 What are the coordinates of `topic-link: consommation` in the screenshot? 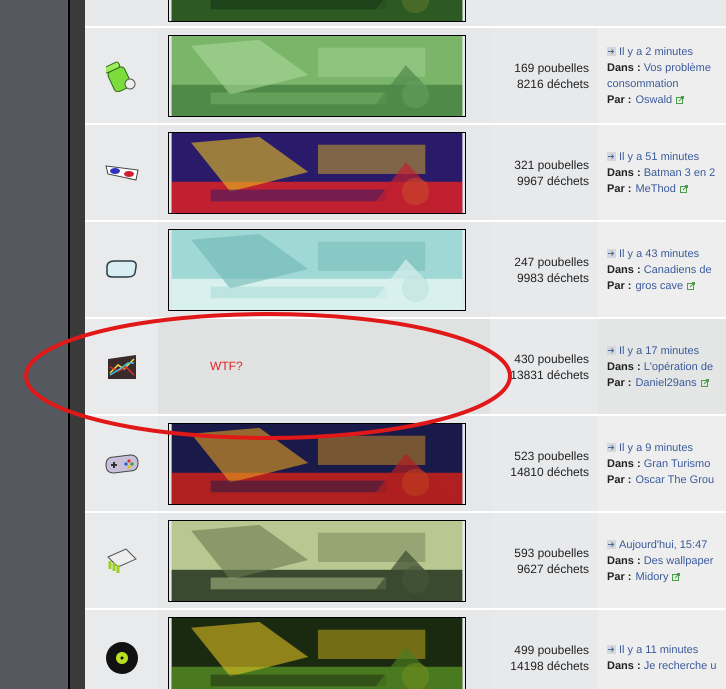 It's located at (666, 84).